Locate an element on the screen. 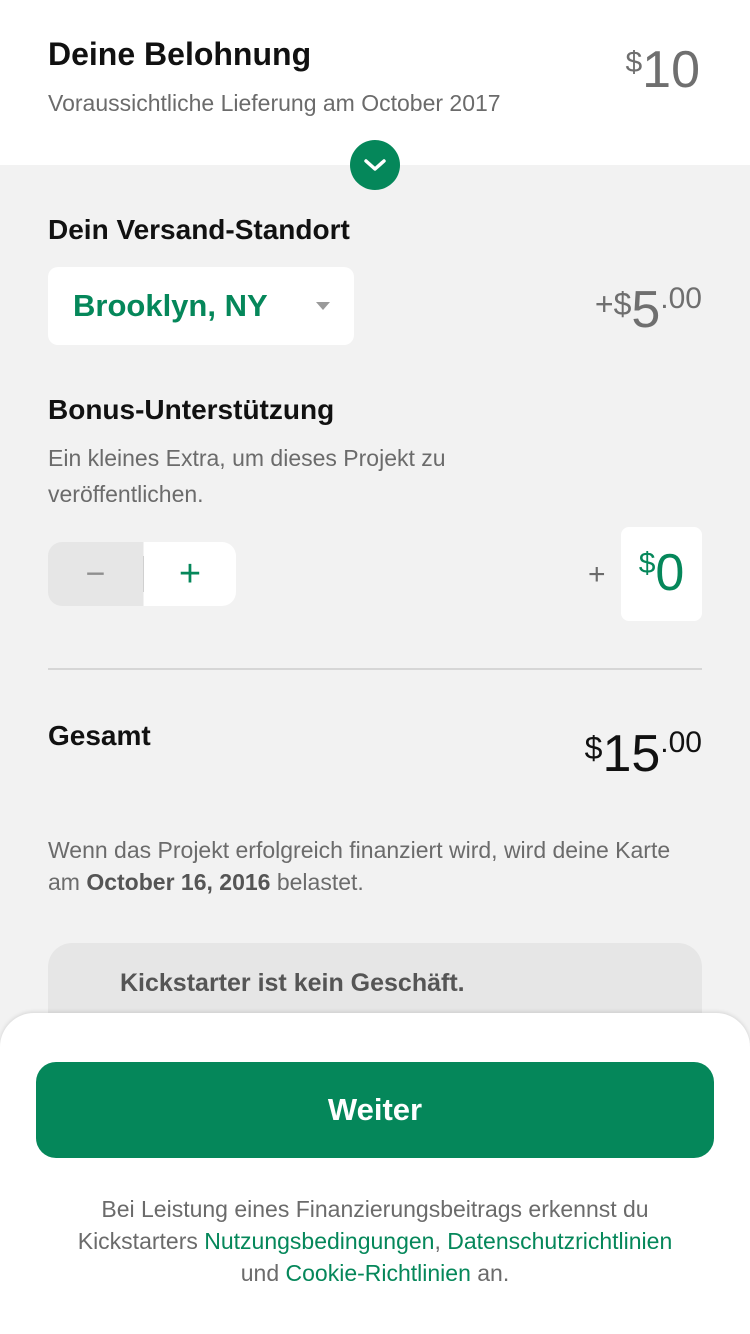  privacy-link: Datenschutzrichtlinien is located at coordinates (559, 1241).